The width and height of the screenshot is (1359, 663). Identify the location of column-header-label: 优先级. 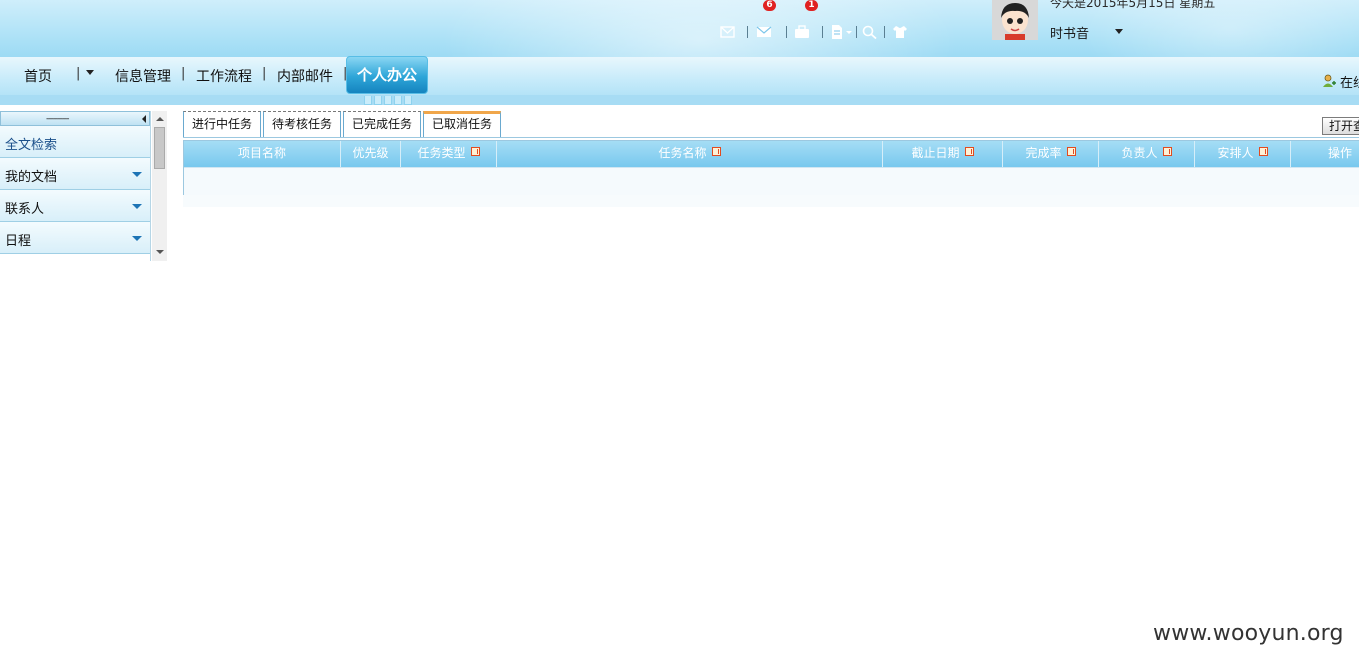
(370, 153).